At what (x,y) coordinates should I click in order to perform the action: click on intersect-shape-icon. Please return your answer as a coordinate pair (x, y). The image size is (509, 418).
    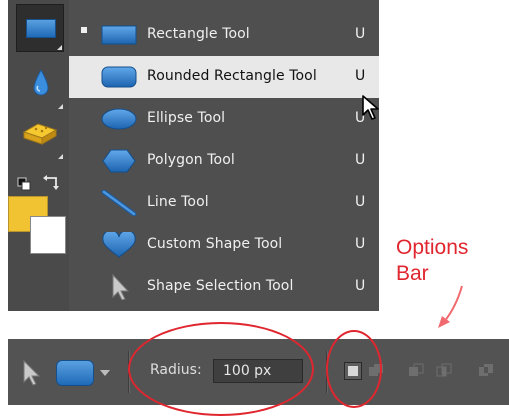
    Looking at the image, I should click on (445, 371).